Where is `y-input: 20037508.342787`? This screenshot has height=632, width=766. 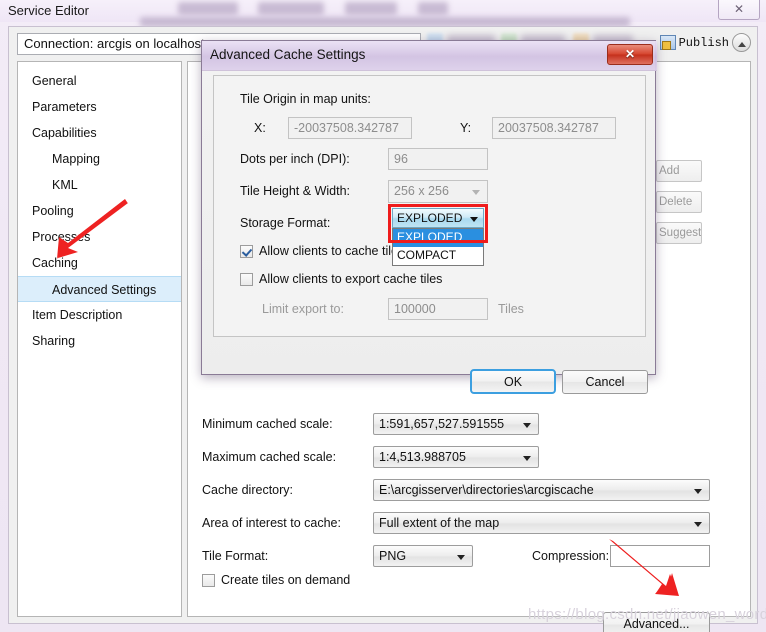
y-input: 20037508.342787 is located at coordinates (554, 128).